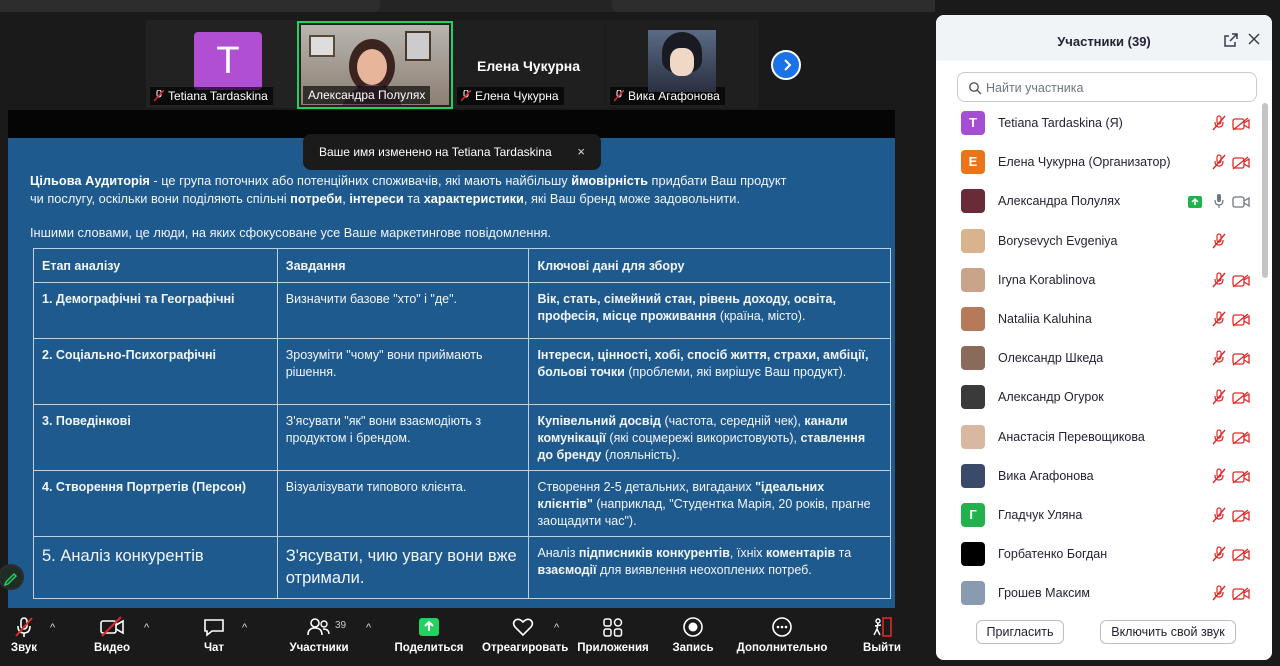 This screenshot has width=1280, height=666. Describe the element at coordinates (1276, 333) in the screenshot. I see `right-edge` at that location.